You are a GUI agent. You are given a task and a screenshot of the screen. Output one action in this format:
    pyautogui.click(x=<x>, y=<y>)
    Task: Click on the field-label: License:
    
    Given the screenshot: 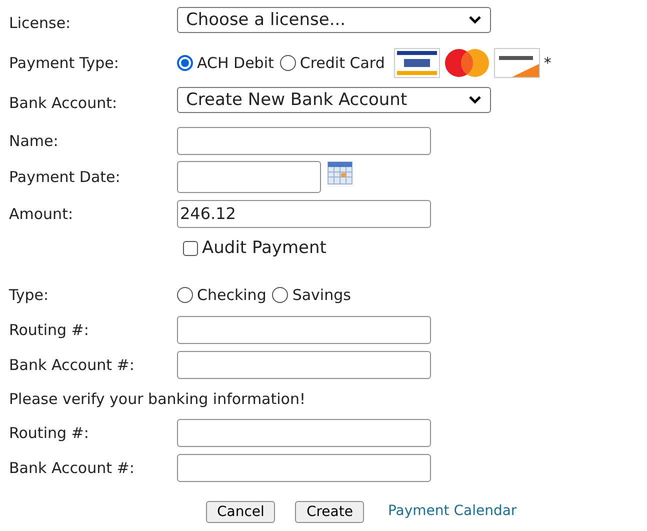 What is the action you would take?
    pyautogui.click(x=40, y=23)
    